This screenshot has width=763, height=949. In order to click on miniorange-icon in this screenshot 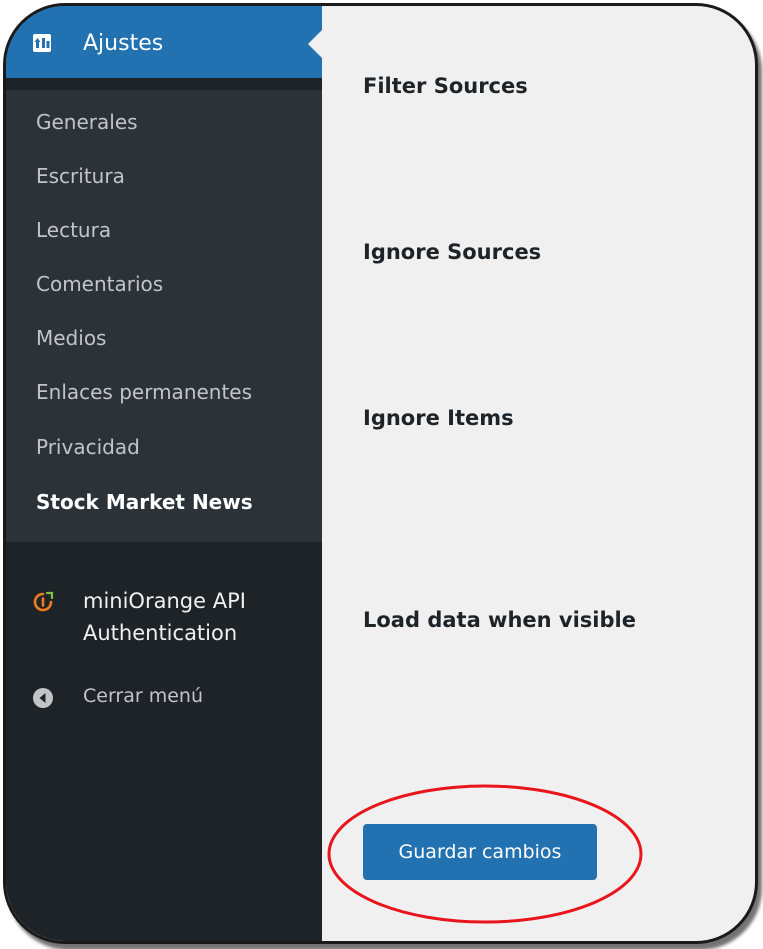, I will do `click(43, 601)`.